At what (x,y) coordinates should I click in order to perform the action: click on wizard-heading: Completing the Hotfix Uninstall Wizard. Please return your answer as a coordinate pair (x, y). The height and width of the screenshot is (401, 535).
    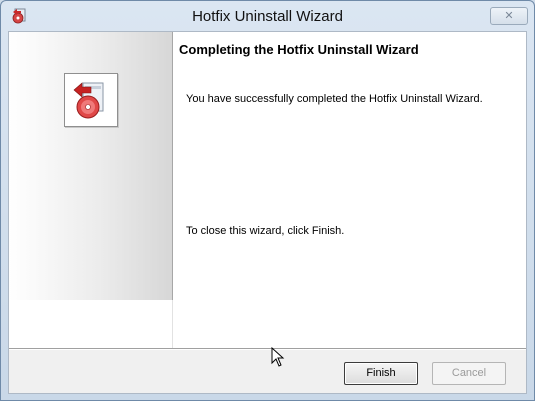
    Looking at the image, I should click on (299, 49).